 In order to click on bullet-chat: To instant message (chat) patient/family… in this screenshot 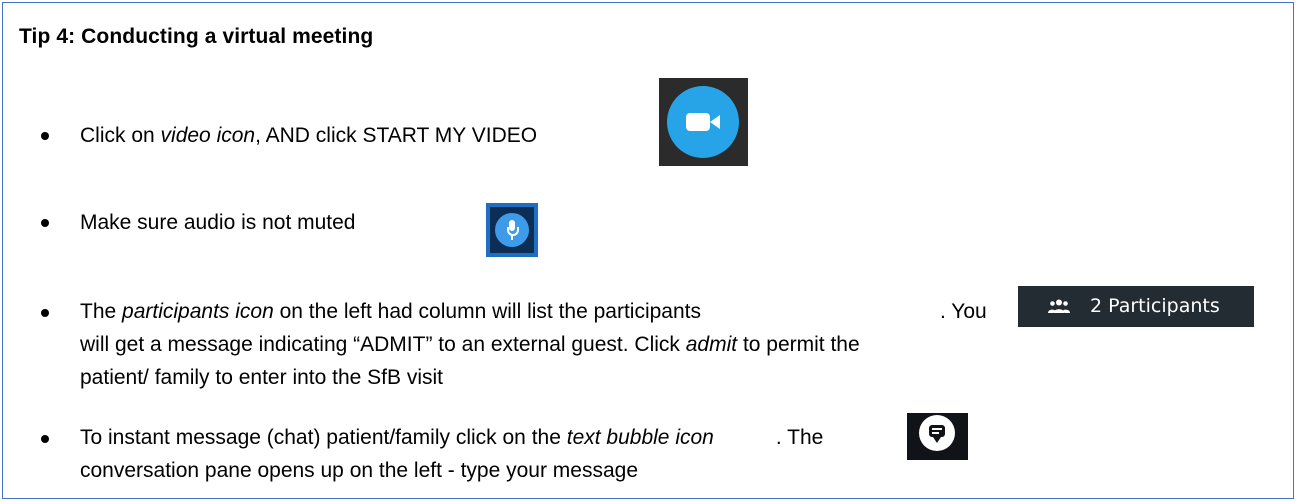, I will do `click(675, 454)`.